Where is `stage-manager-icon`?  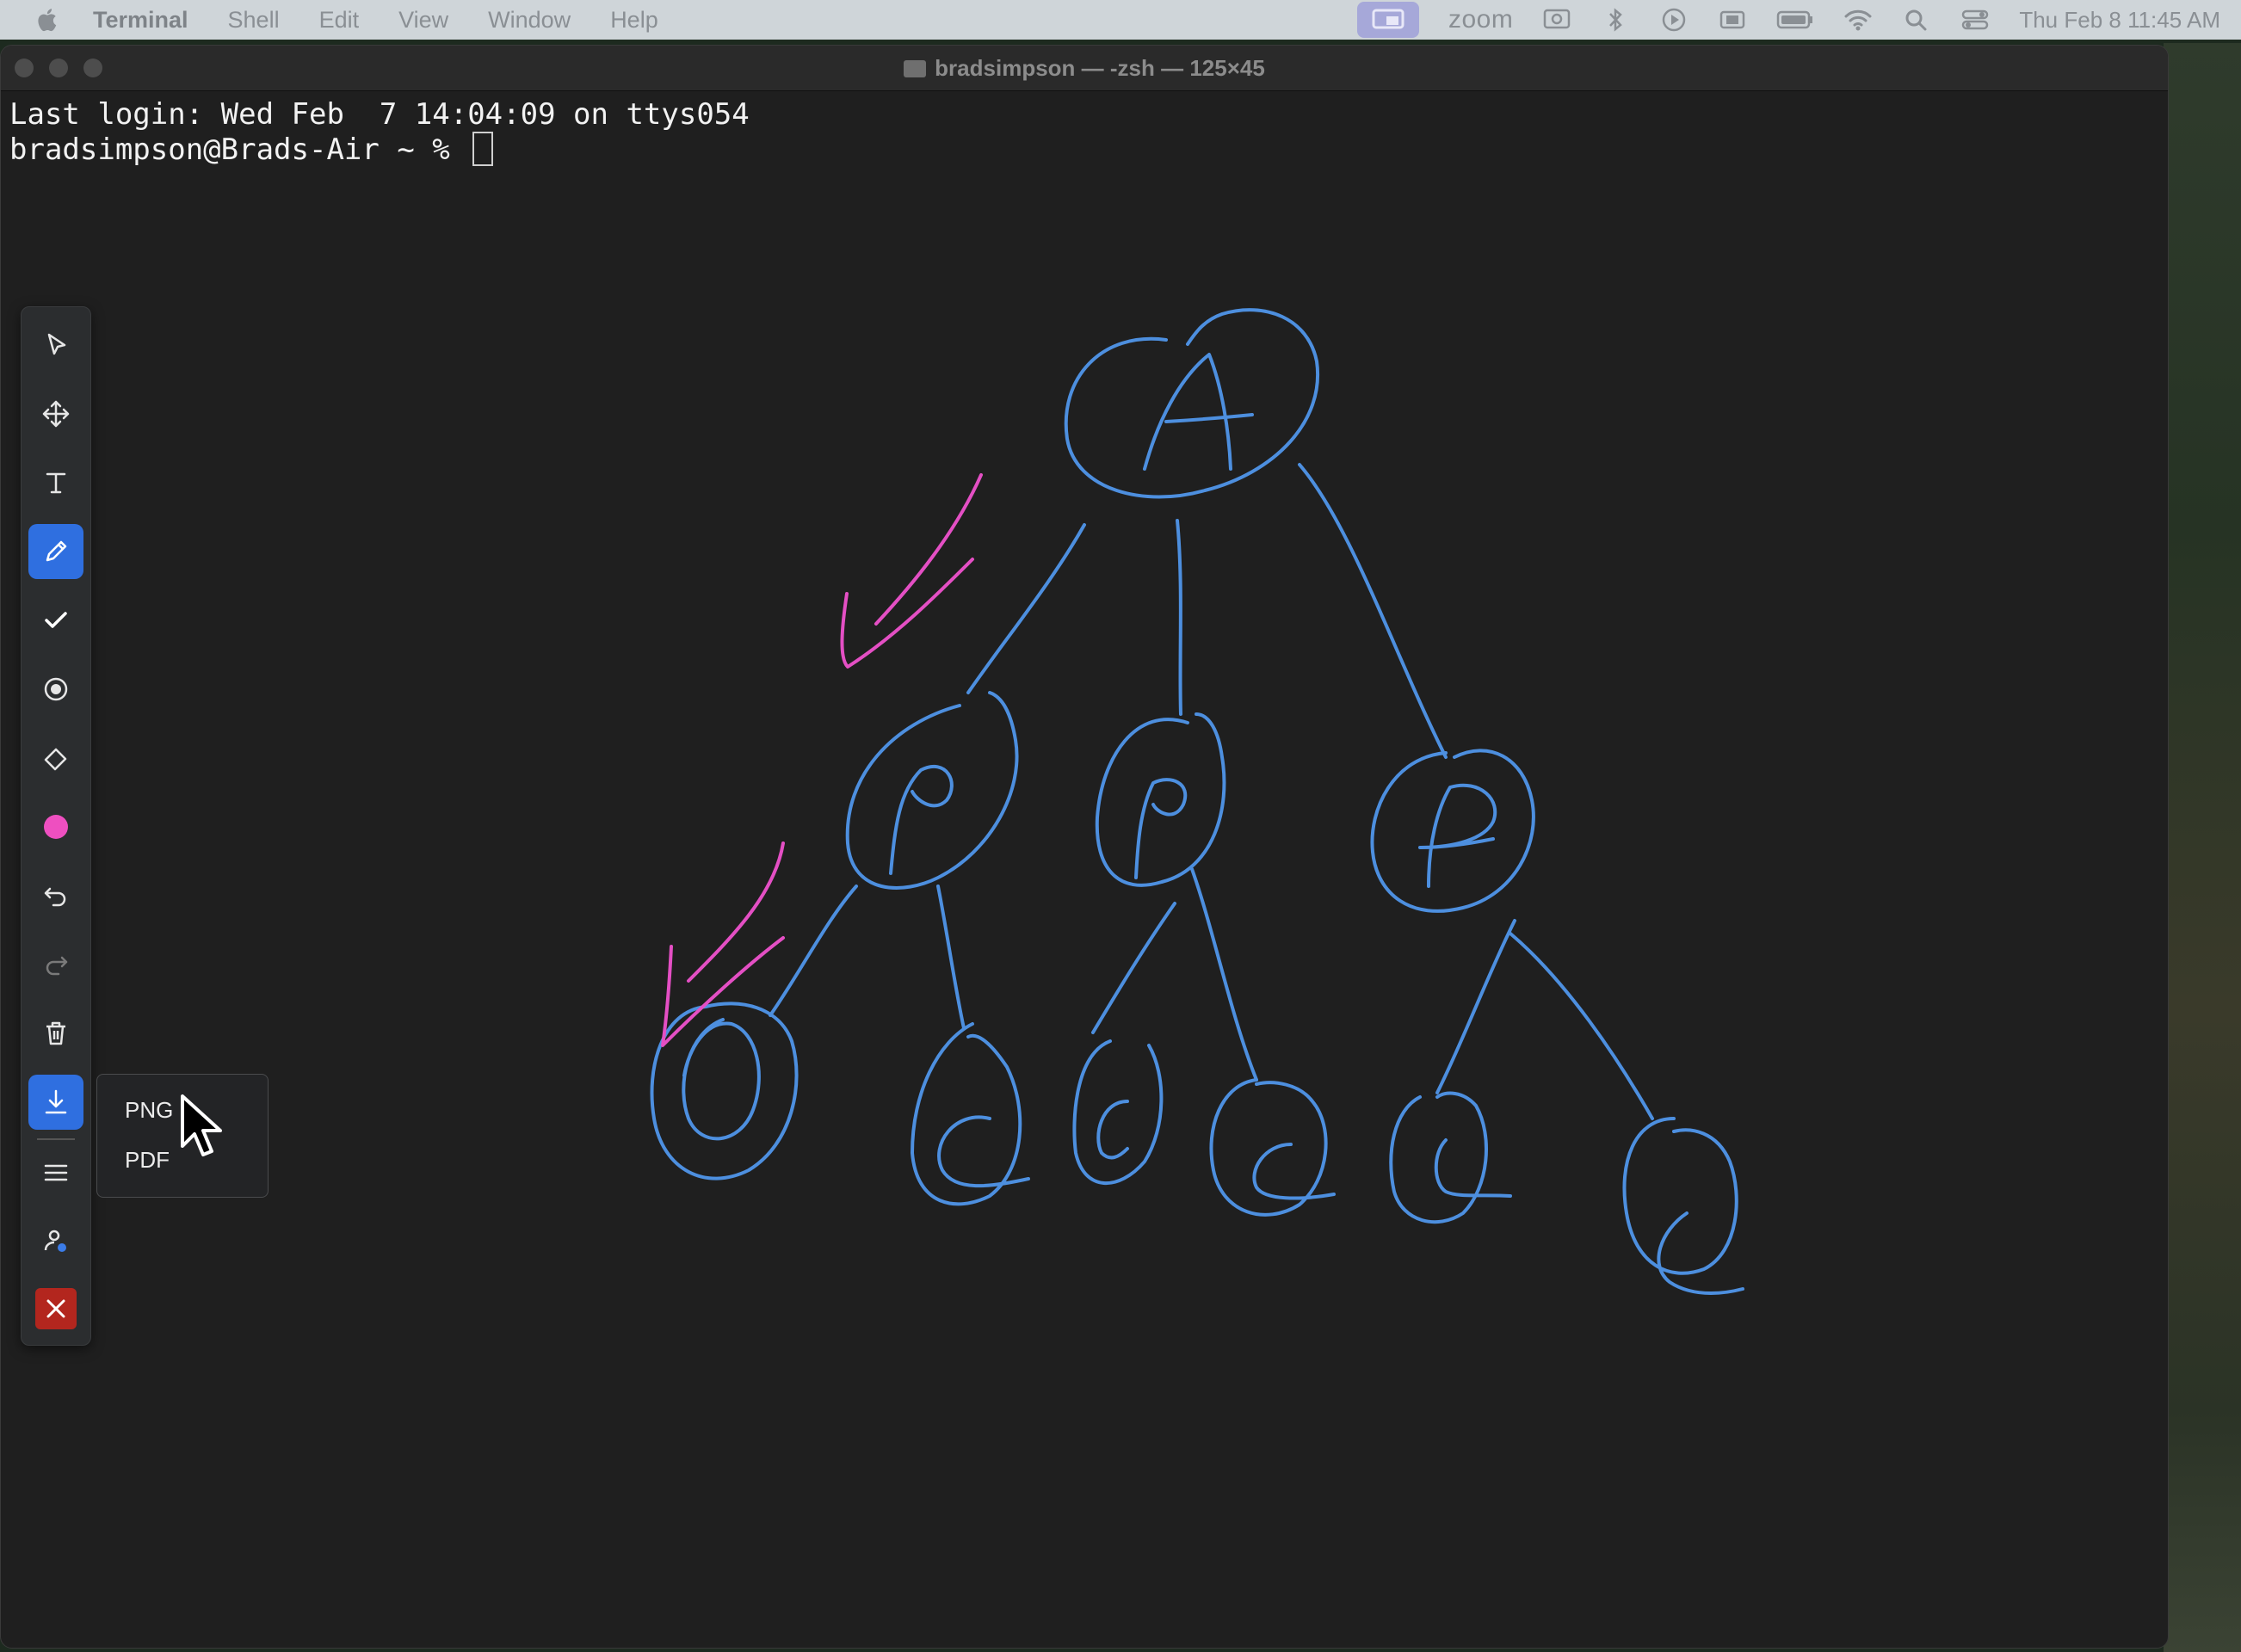 stage-manager-icon is located at coordinates (1732, 20).